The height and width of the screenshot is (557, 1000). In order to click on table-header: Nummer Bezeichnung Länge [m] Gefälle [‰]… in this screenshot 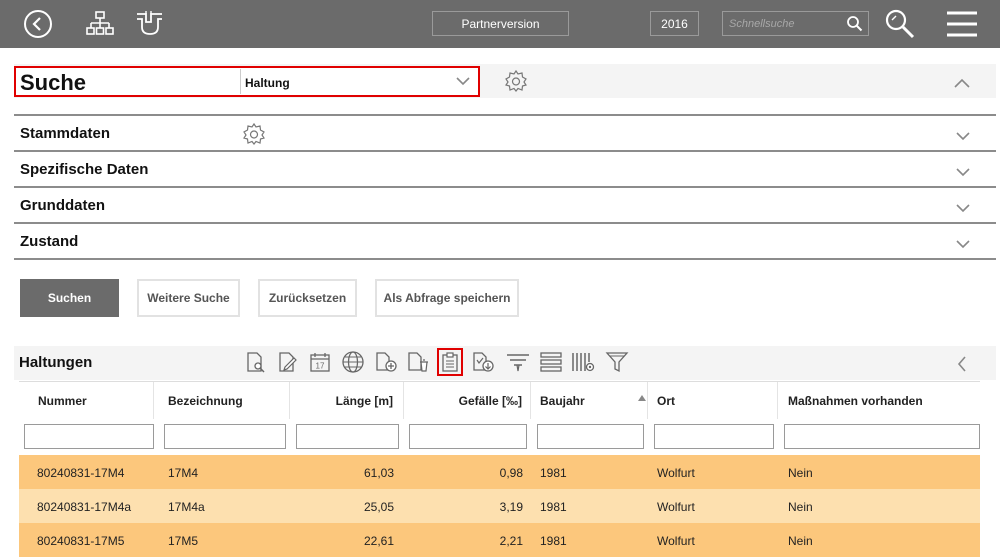, I will do `click(499, 400)`.